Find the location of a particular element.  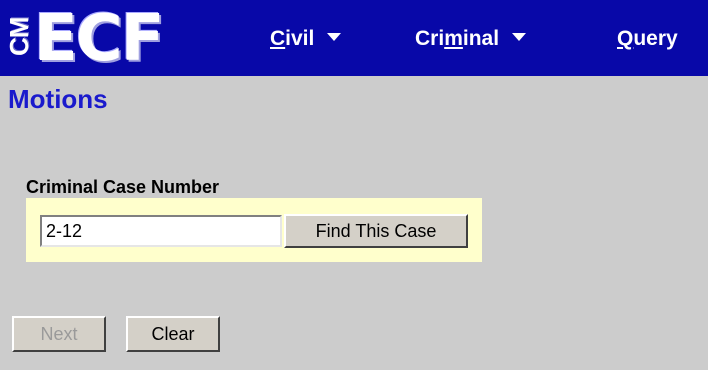

nav-menu-query: Query is located at coordinates (647, 39).